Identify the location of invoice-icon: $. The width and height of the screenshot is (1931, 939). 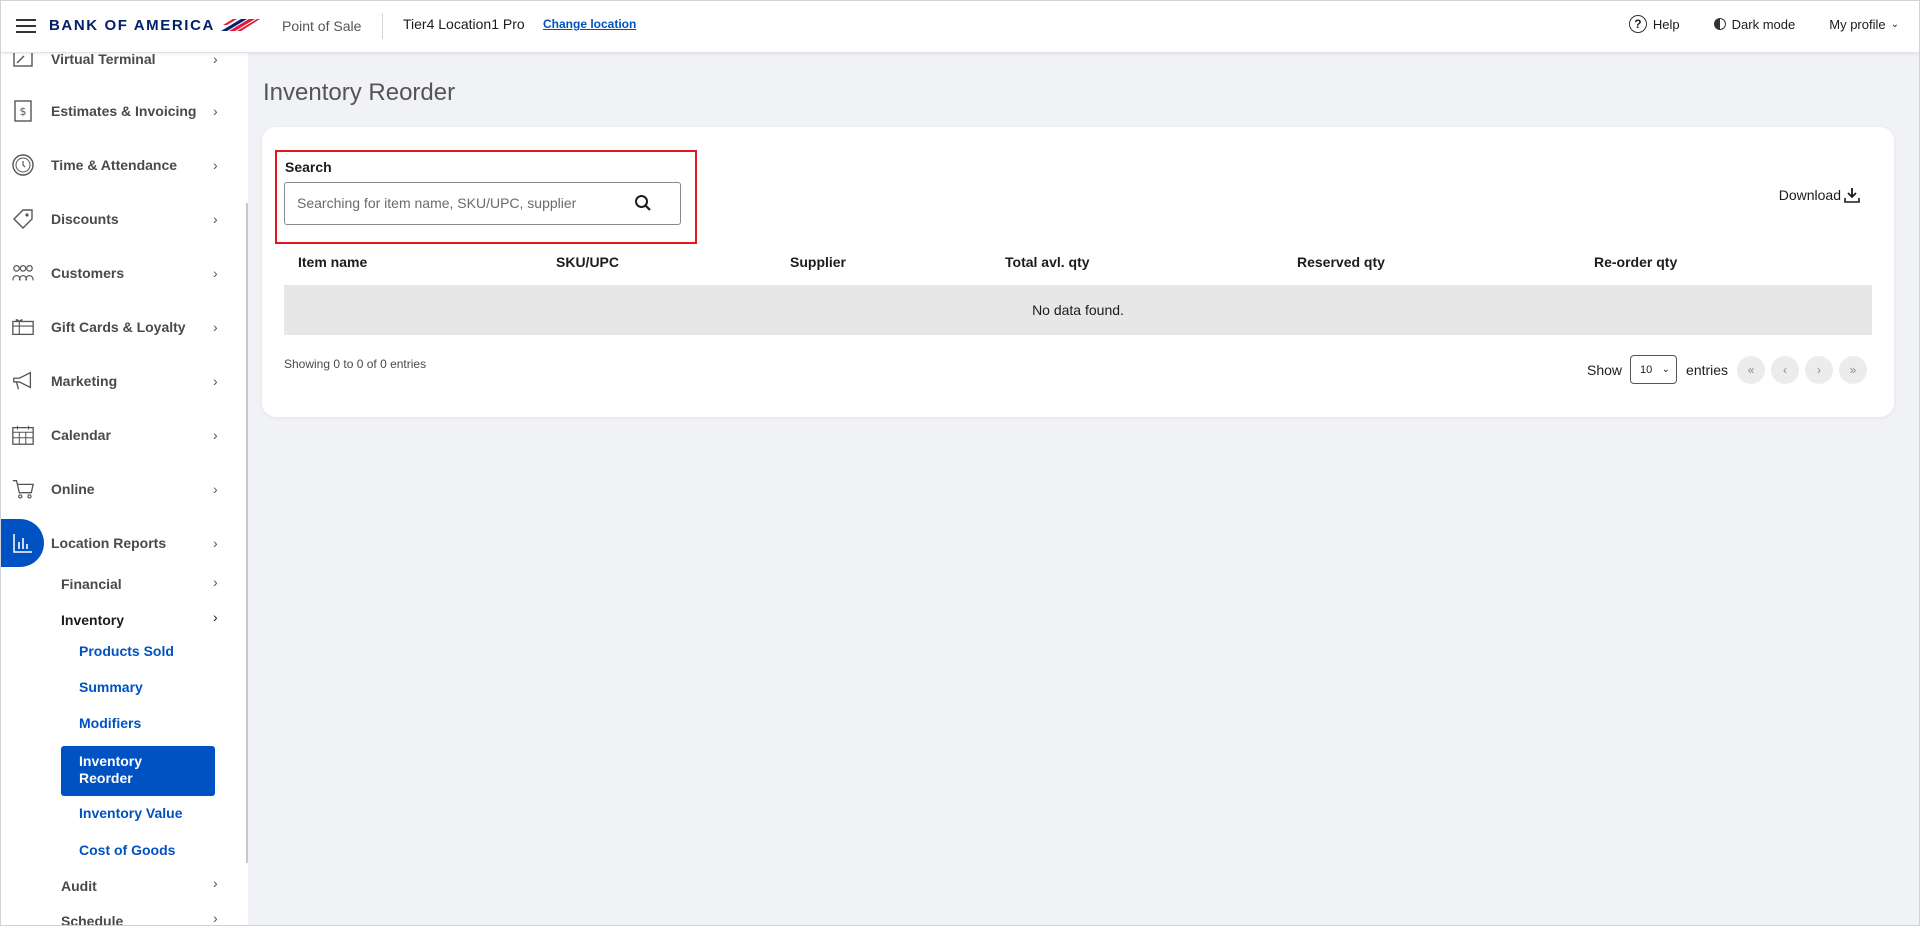
(23, 111).